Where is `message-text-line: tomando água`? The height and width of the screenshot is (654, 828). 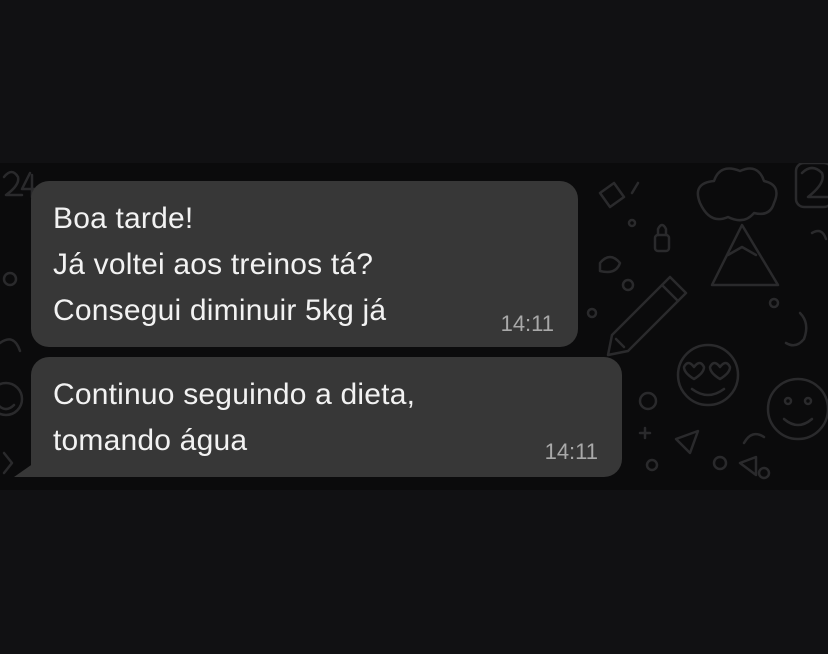 message-text-line: tomando água is located at coordinates (150, 440).